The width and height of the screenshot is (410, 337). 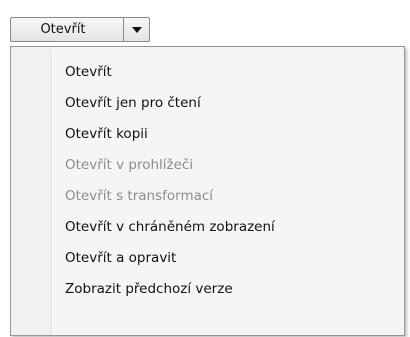 I want to click on open-dropdown-button, so click(x=137, y=29).